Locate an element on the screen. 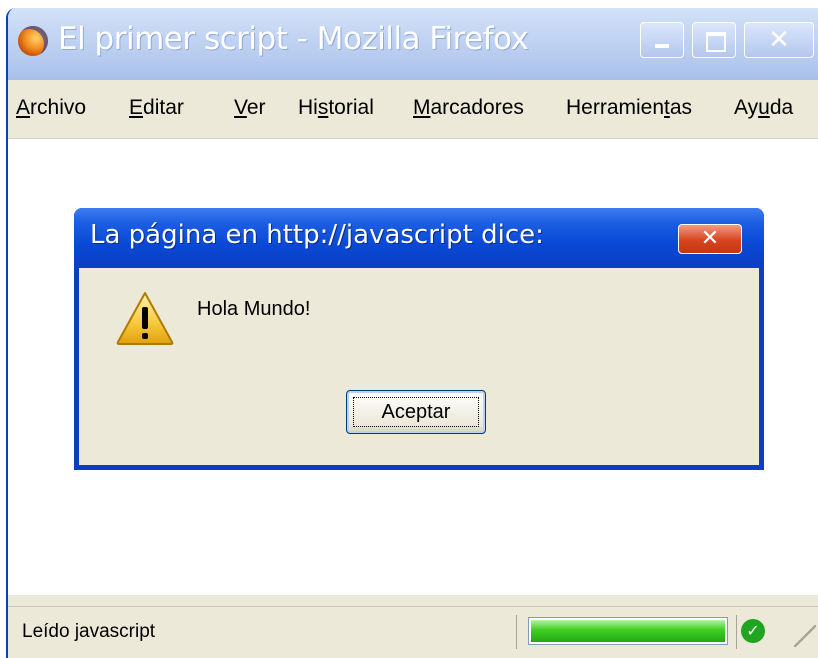 Image resolution: width=818 pixels, height=658 pixels. maximize-button is located at coordinates (714, 40).